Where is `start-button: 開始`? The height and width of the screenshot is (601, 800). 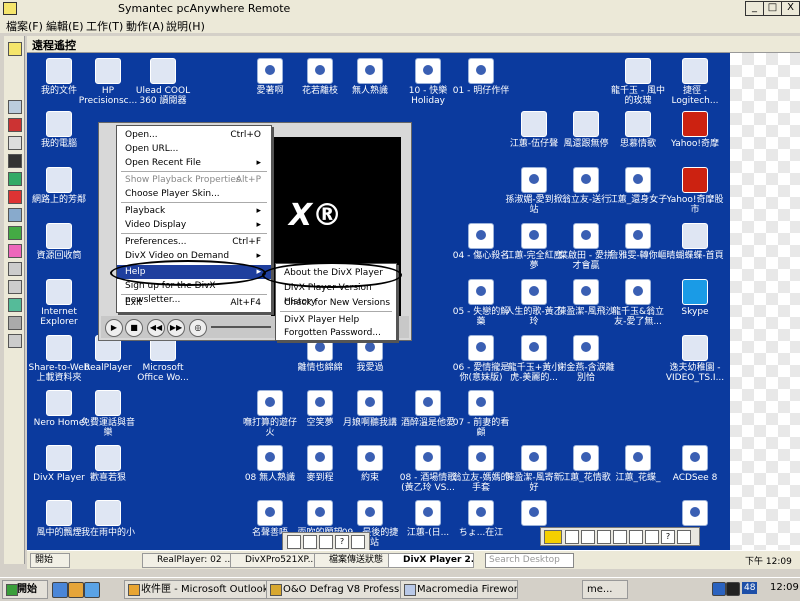
start-button: 開始 is located at coordinates (25, 589).